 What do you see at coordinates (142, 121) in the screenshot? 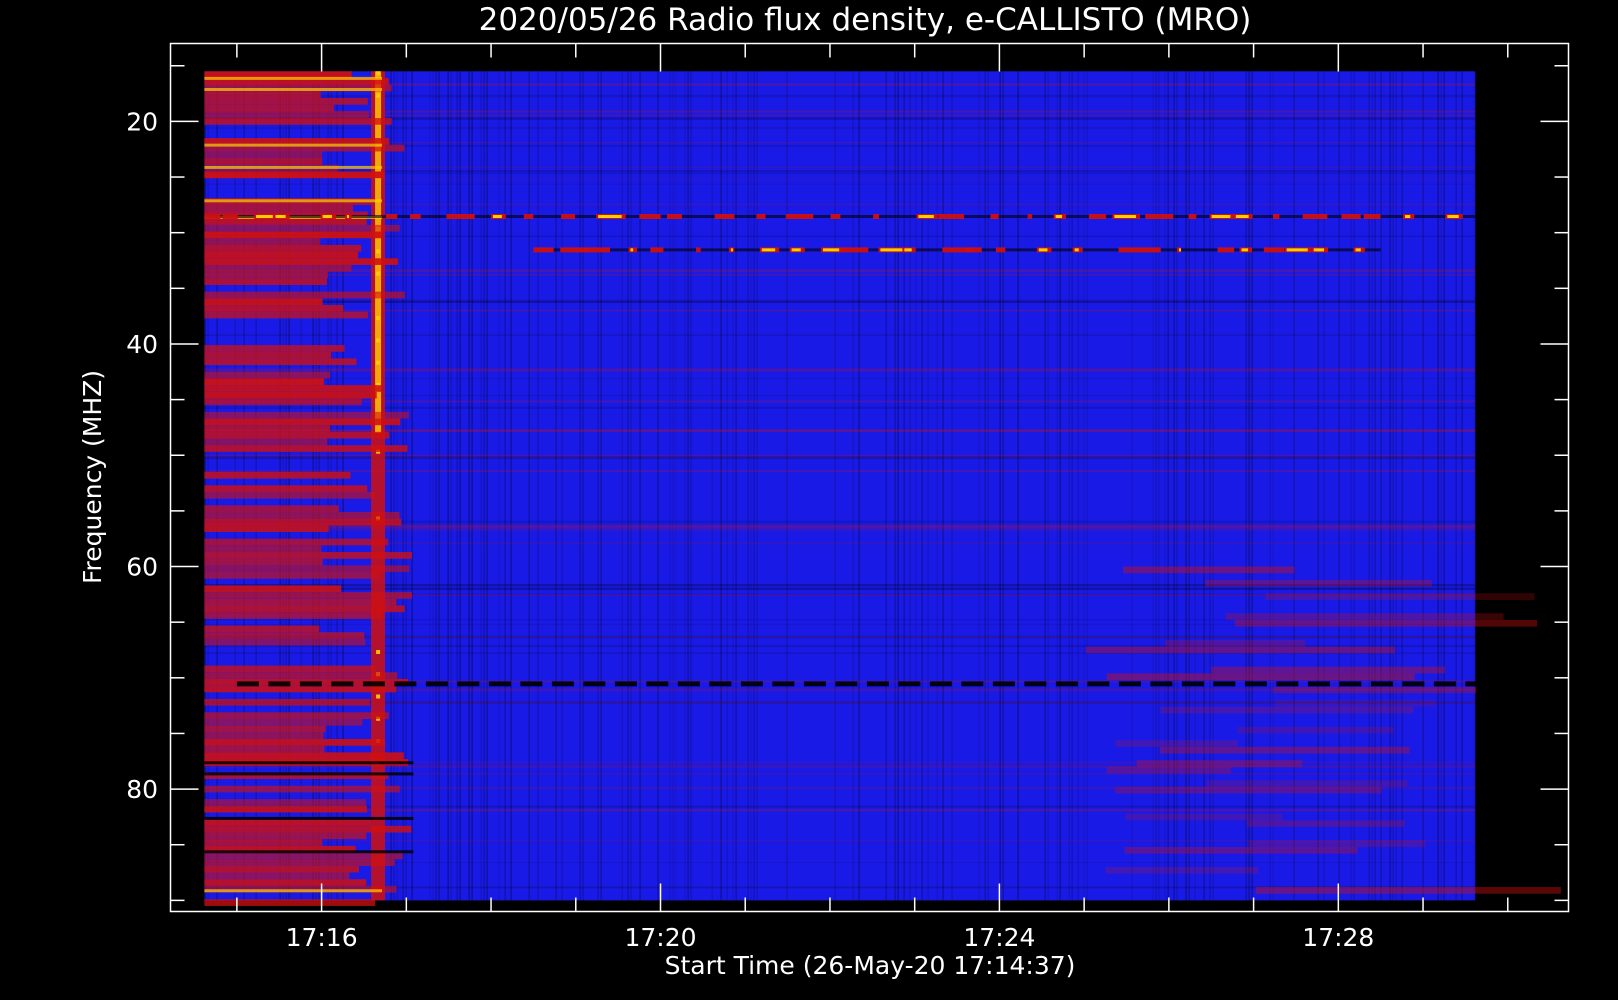
I see `y-tick-label: 20` at bounding box center [142, 121].